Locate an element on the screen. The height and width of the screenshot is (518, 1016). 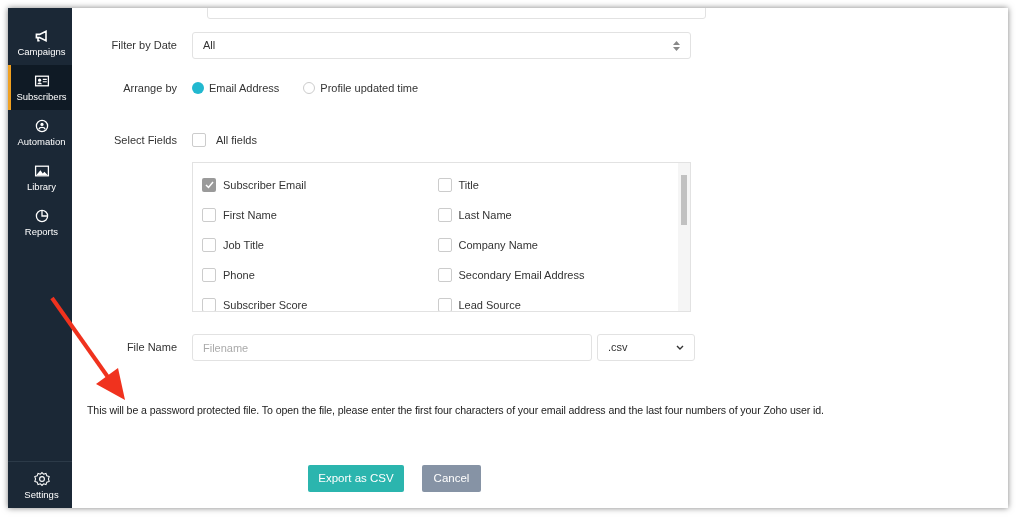
chevron-down-icon is located at coordinates (680, 347).